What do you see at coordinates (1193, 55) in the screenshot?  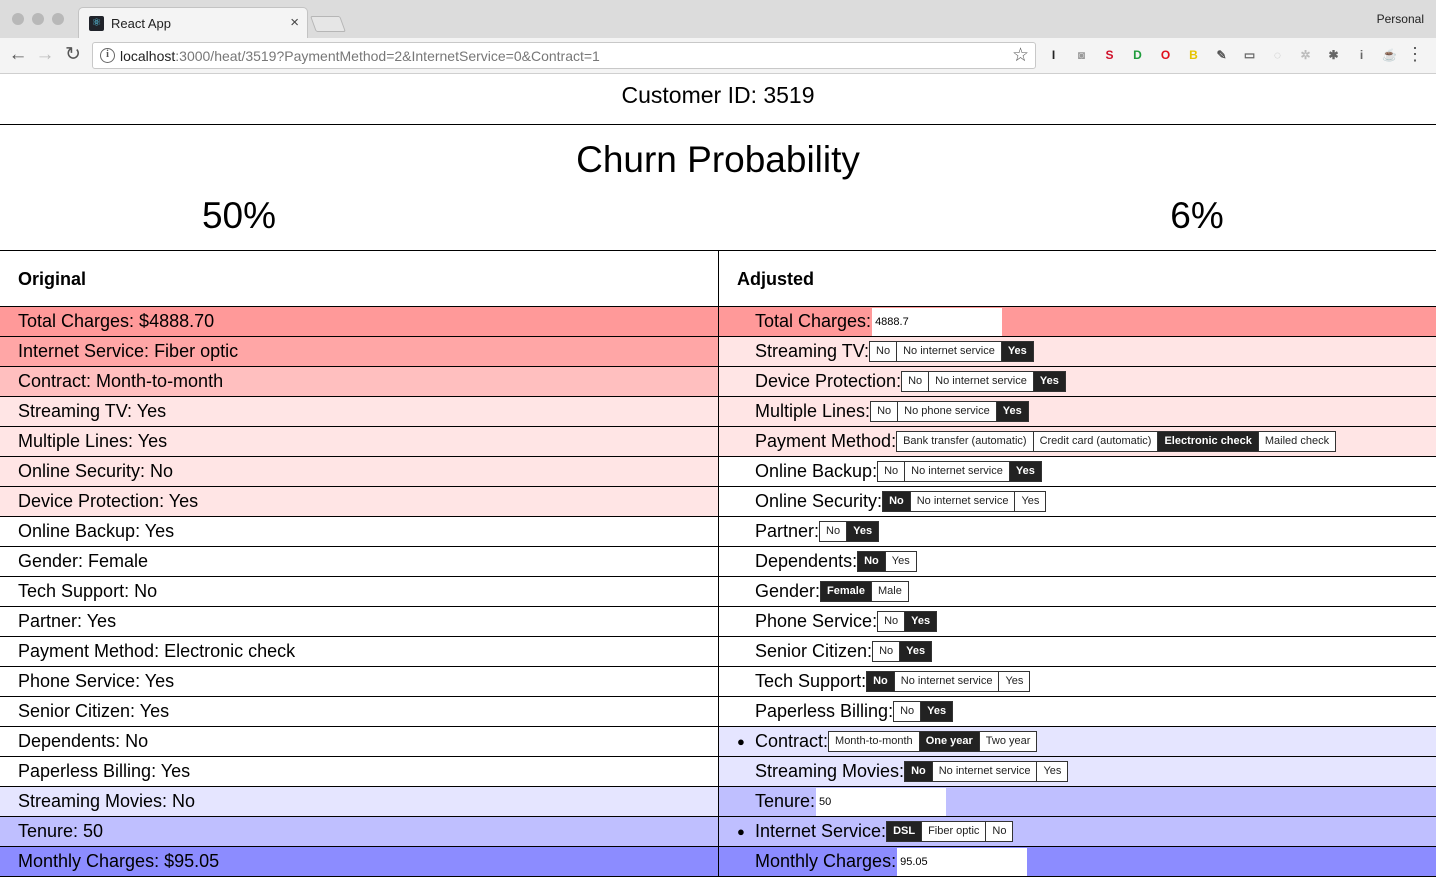 I see `b-extension-icon: B` at bounding box center [1193, 55].